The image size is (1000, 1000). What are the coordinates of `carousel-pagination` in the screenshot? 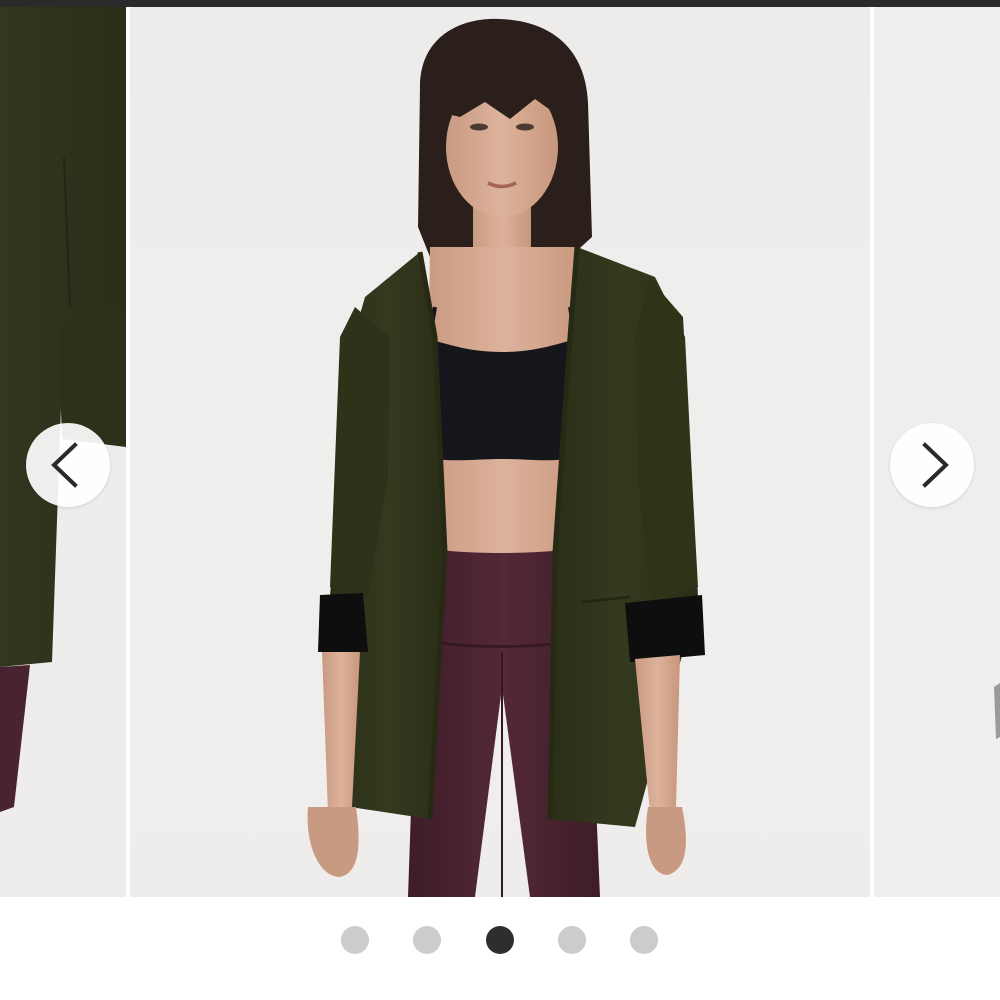 It's located at (500, 948).